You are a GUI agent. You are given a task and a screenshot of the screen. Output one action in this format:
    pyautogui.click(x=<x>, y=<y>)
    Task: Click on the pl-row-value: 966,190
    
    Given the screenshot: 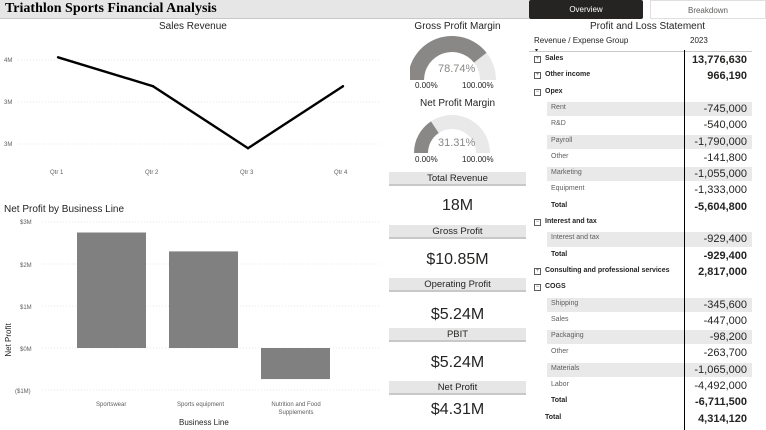 What is the action you would take?
    pyautogui.click(x=727, y=76)
    